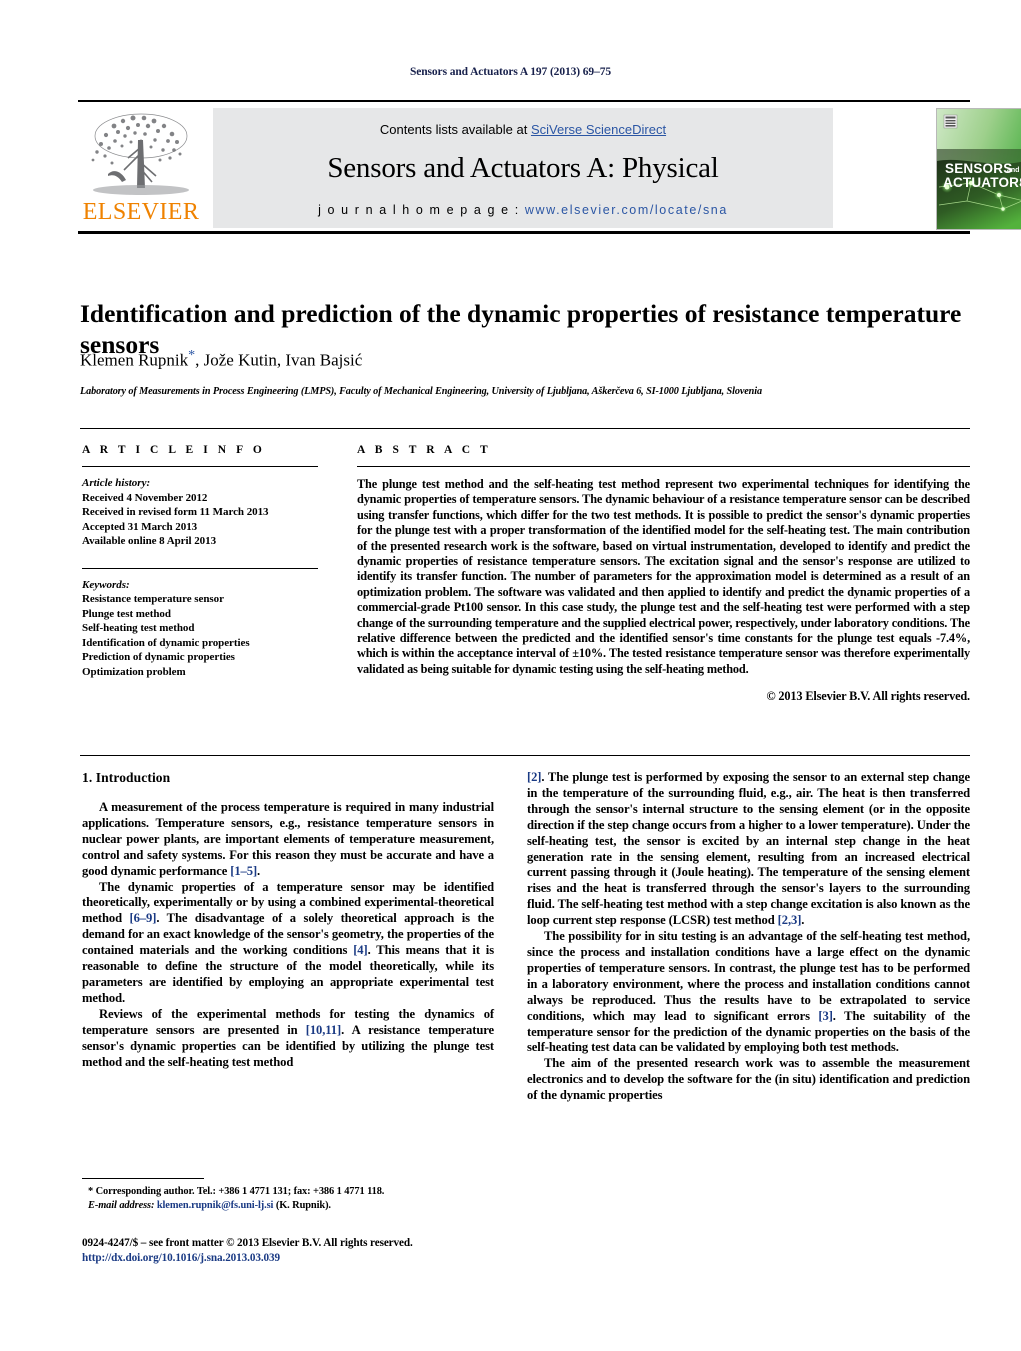 The image size is (1021, 1351). I want to click on journal-homepage-link: www.elsevier.com/locate/sna, so click(626, 210).